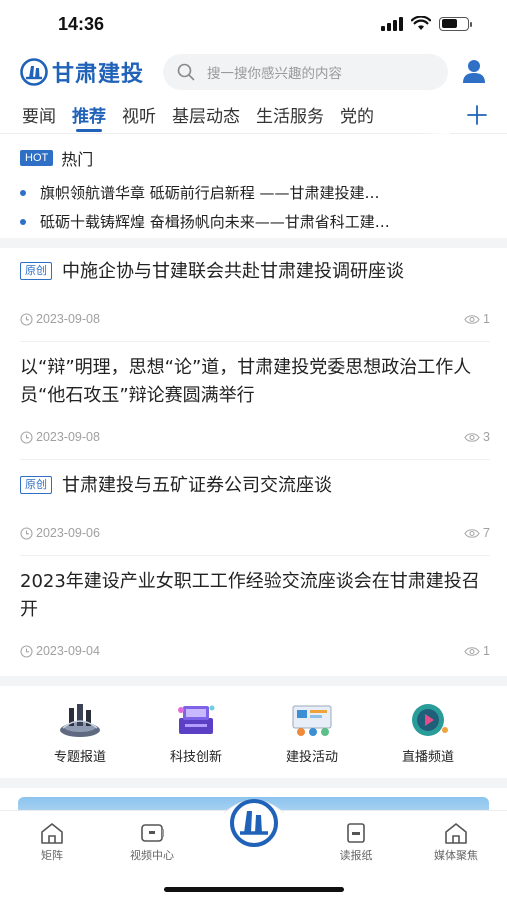 This screenshot has height=900, width=507. Describe the element at coordinates (52, 833) in the screenshot. I see `matrix-icon` at that location.